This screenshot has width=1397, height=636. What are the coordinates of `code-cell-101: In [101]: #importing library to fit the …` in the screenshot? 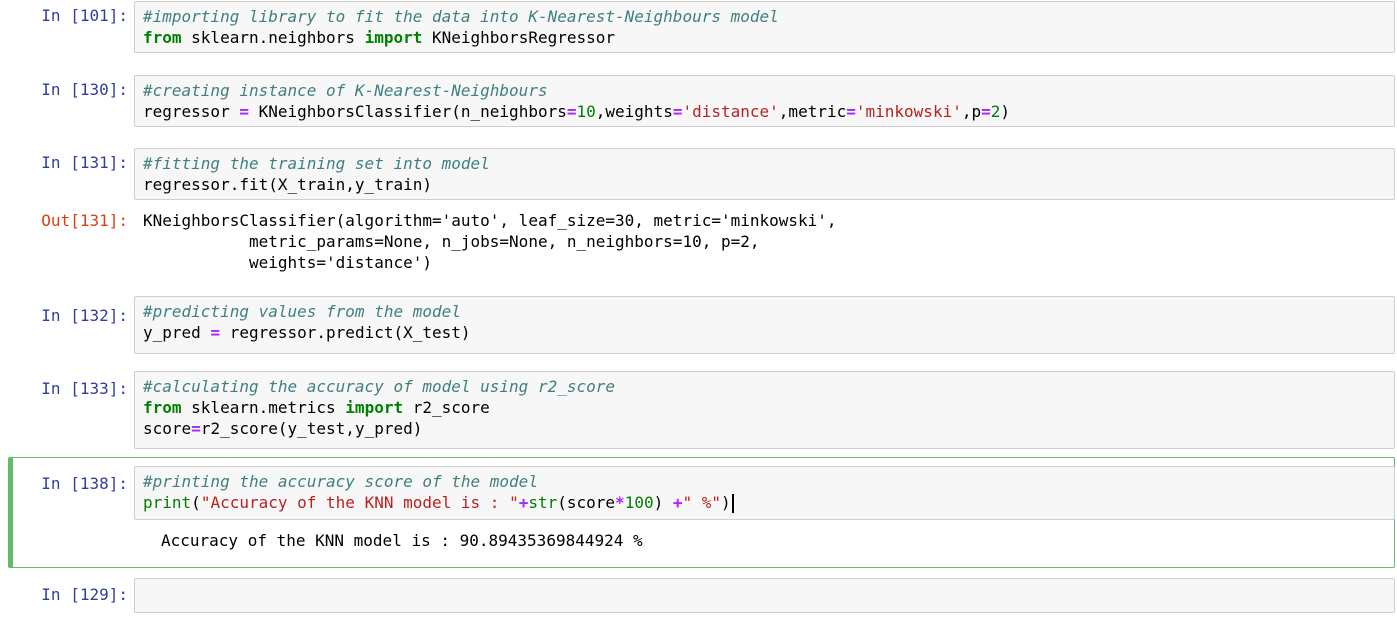 It's located at (702, 30).